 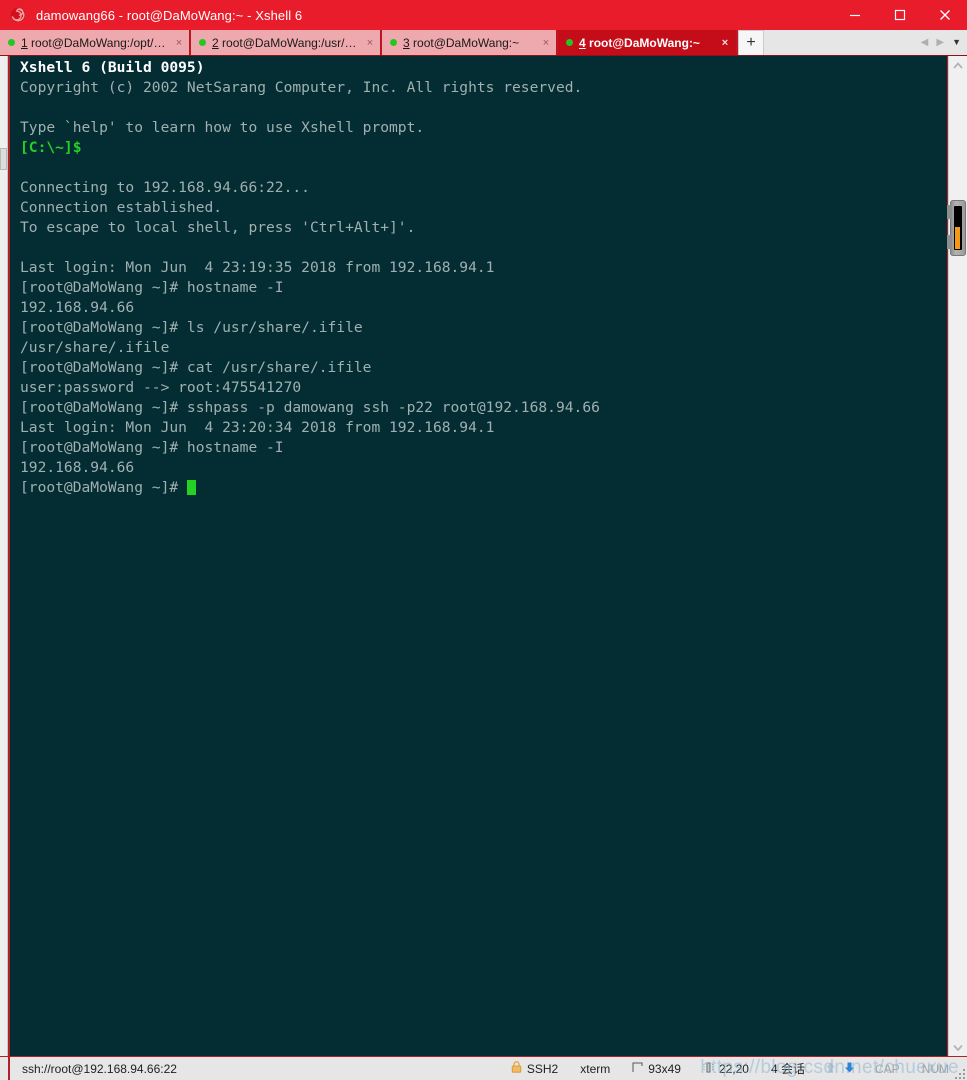 What do you see at coordinates (51, 147) in the screenshot?
I see `terminal-line: [C:\~]$` at bounding box center [51, 147].